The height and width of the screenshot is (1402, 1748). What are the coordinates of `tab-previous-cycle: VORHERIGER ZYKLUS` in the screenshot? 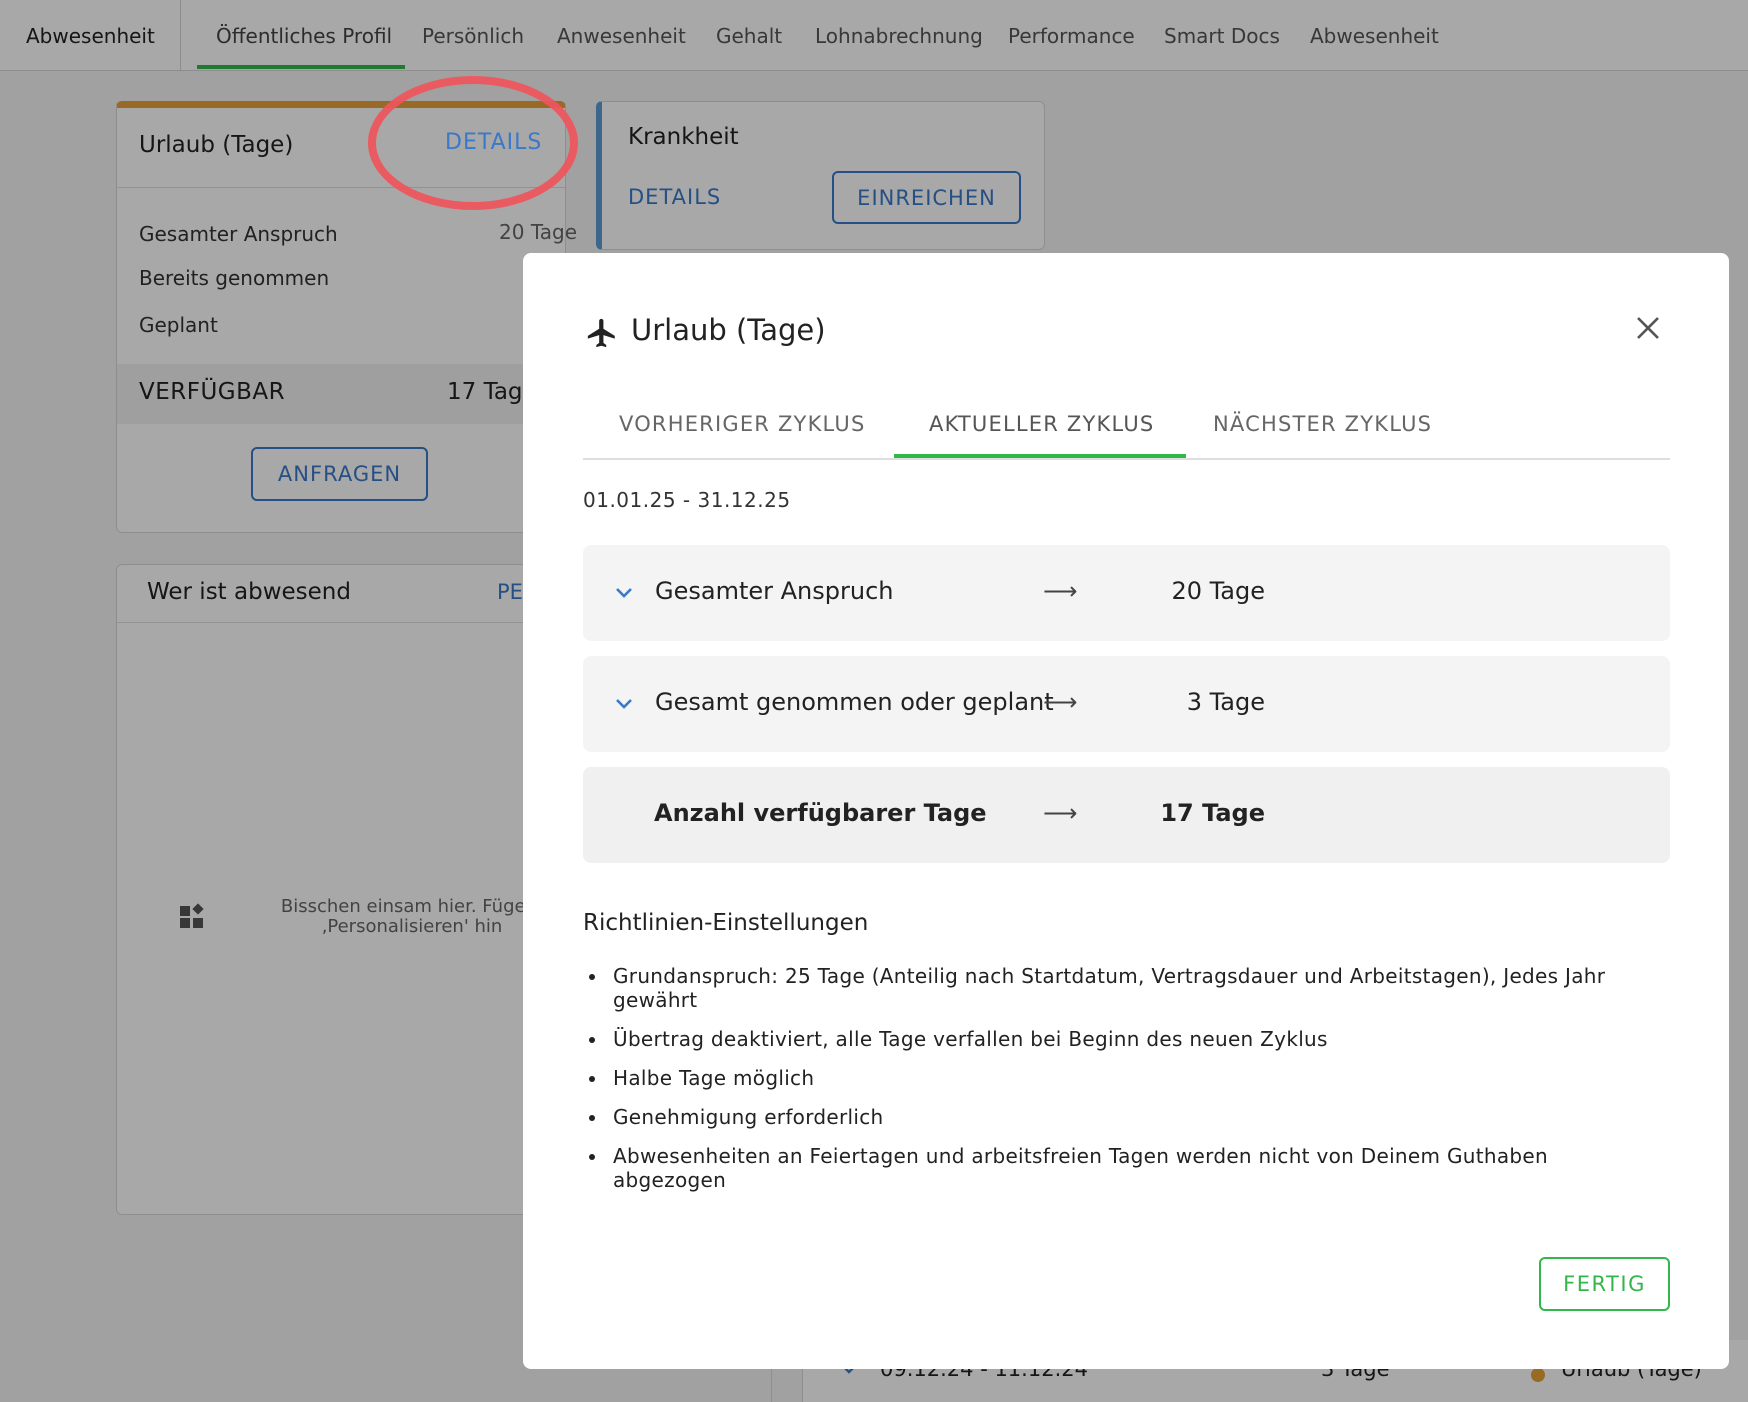 It's located at (742, 424).